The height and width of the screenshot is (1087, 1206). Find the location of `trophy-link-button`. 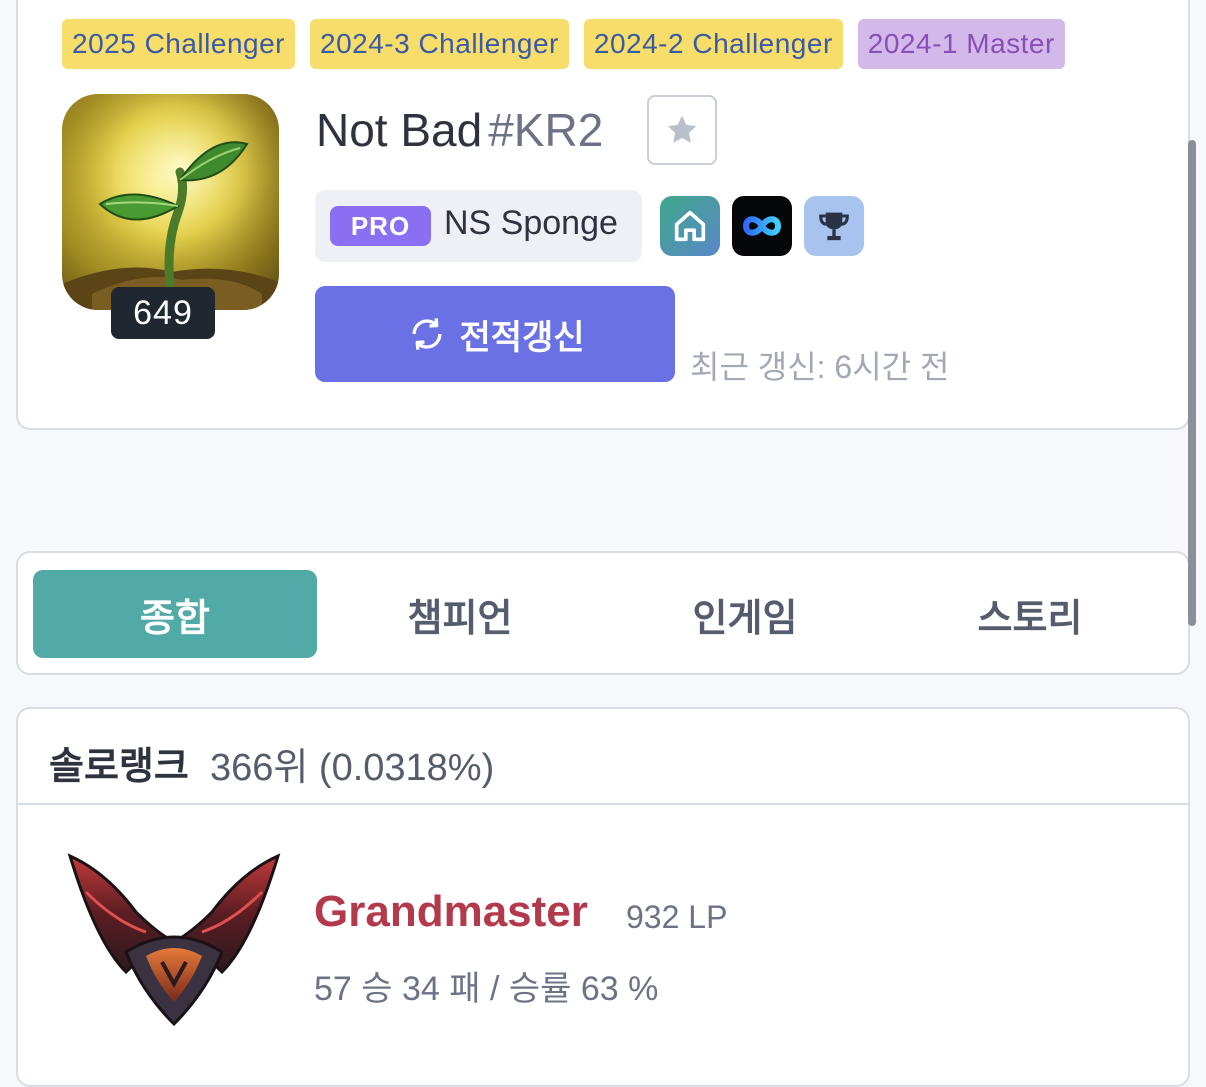

trophy-link-button is located at coordinates (834, 226).